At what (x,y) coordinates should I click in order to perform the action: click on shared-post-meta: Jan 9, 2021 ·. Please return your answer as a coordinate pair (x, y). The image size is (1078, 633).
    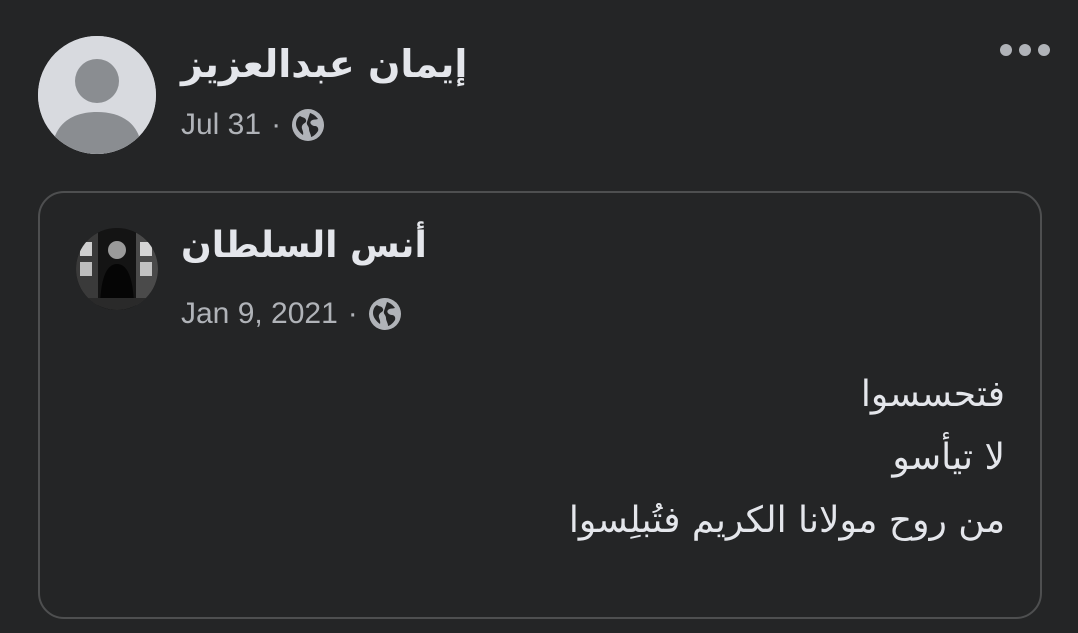
    Looking at the image, I should click on (291, 314).